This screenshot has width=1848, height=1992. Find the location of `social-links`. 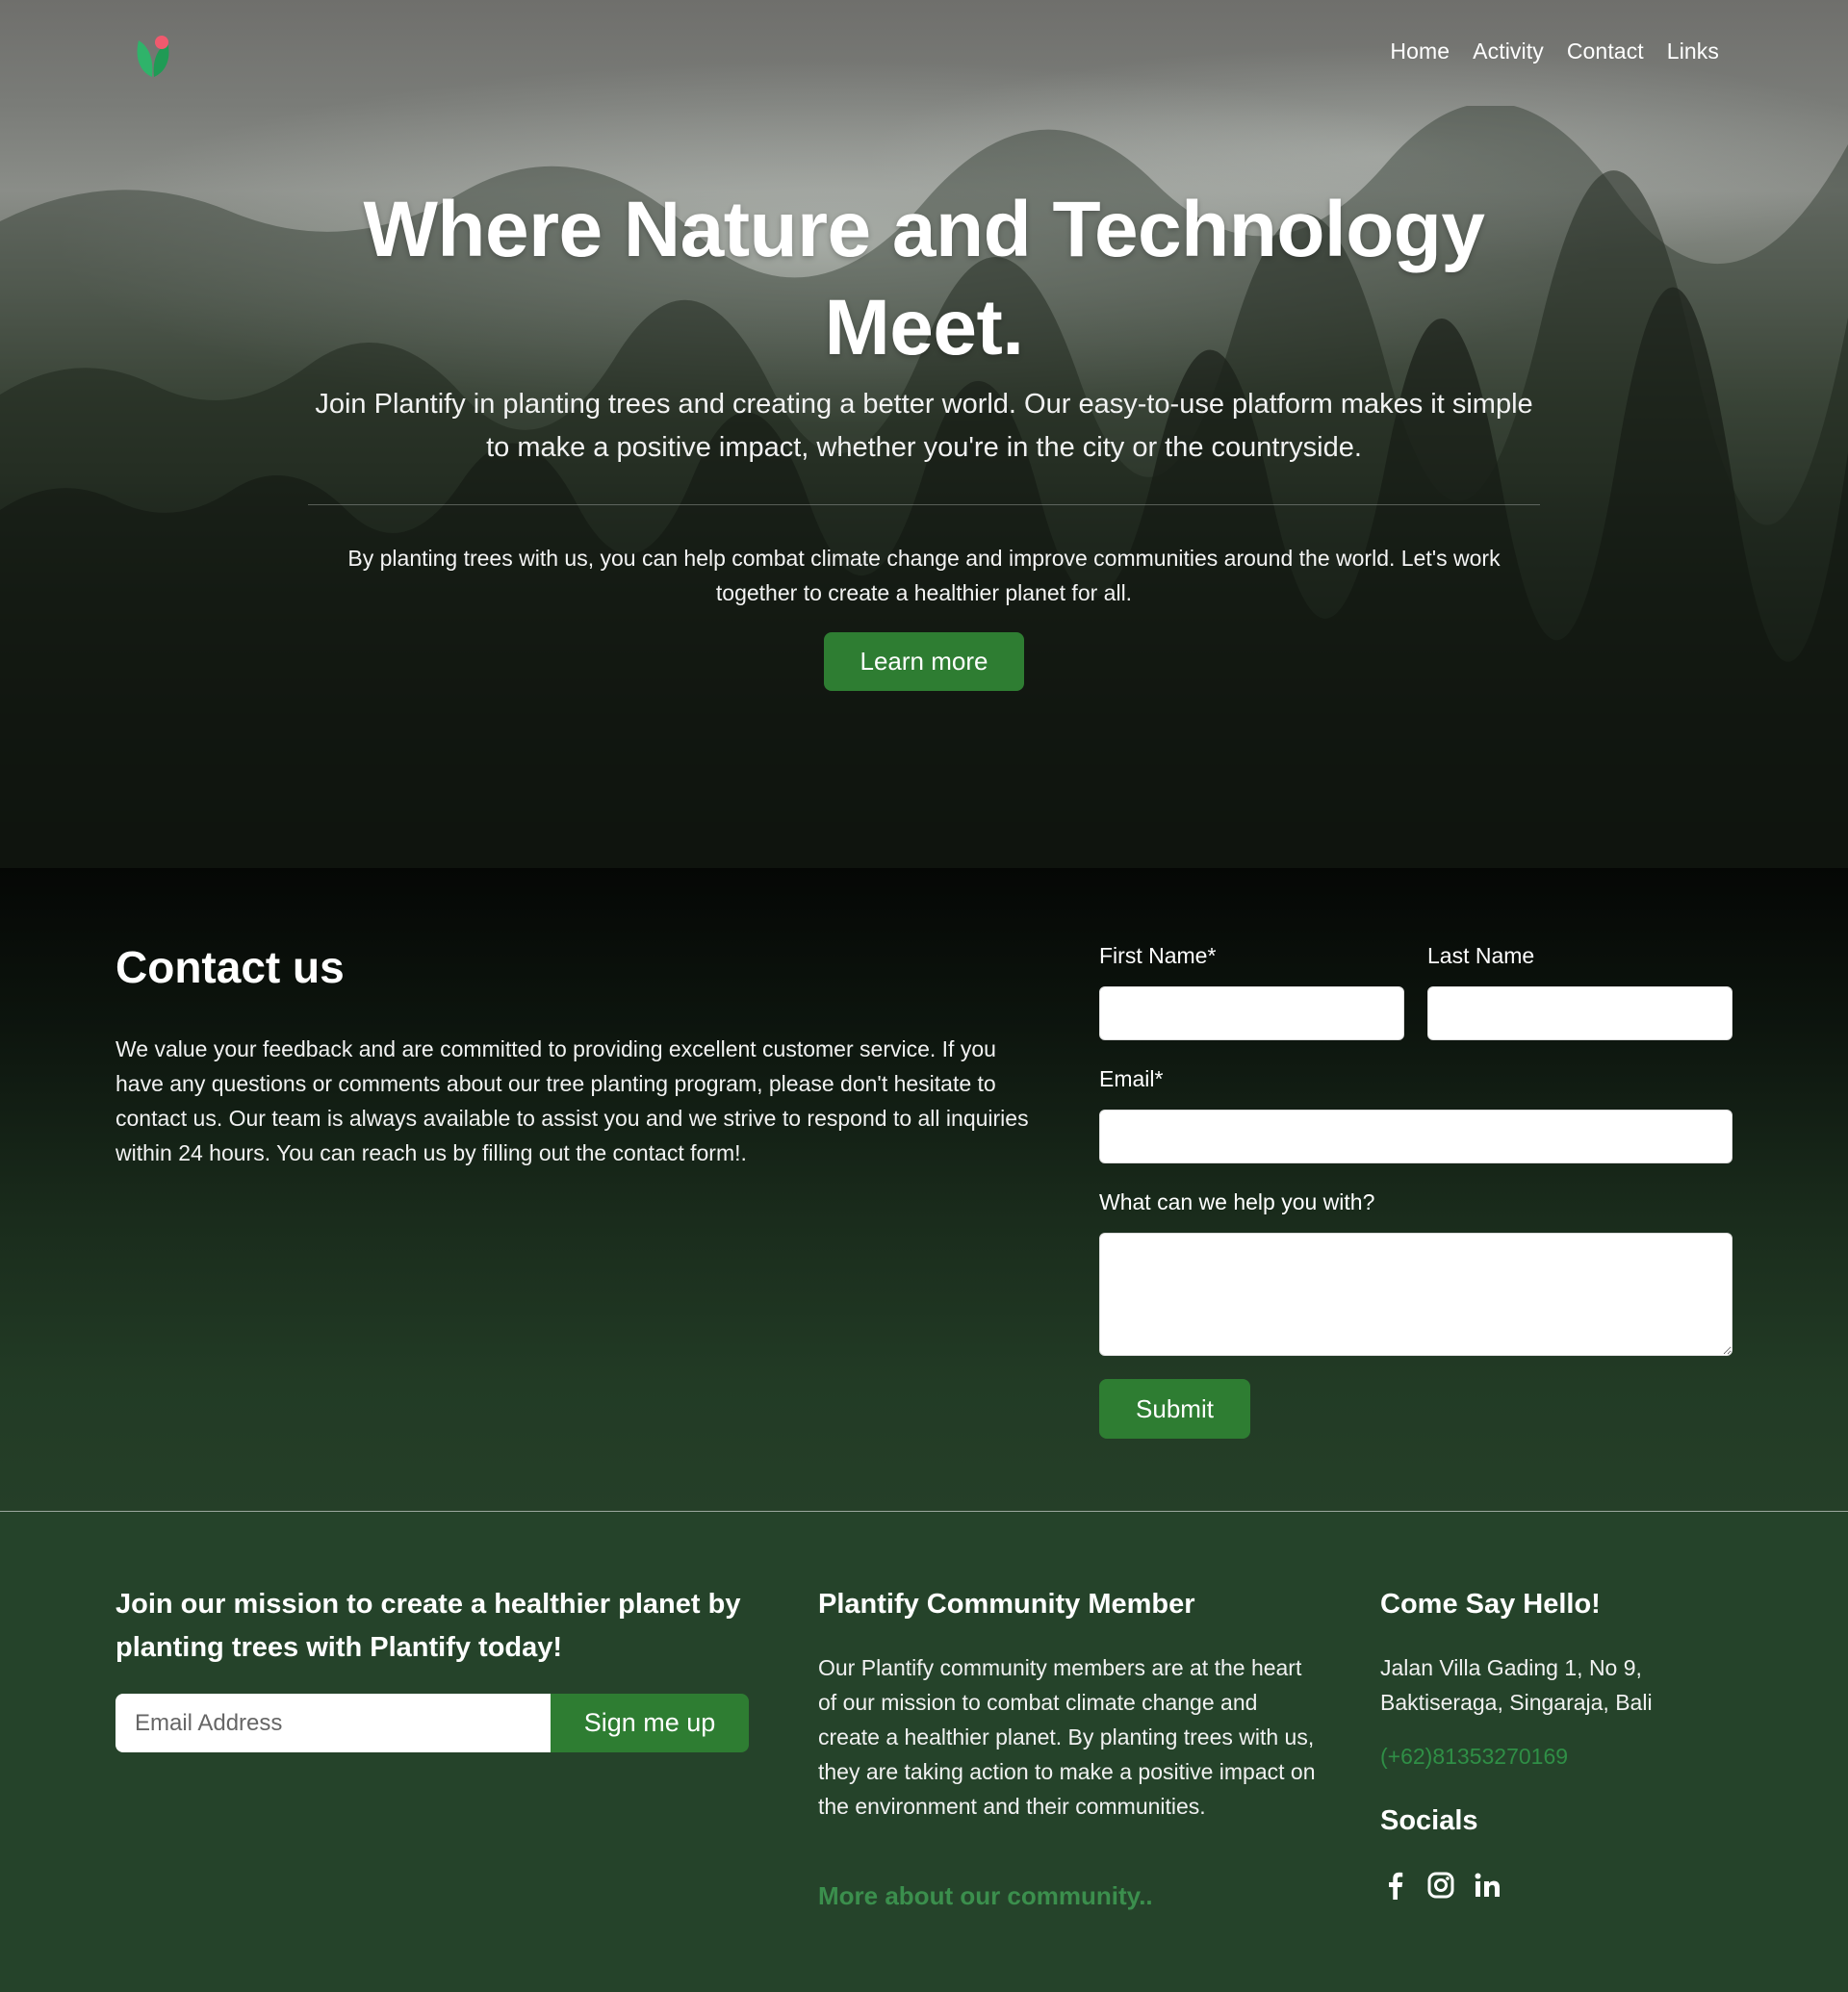

social-links is located at coordinates (1441, 1886).